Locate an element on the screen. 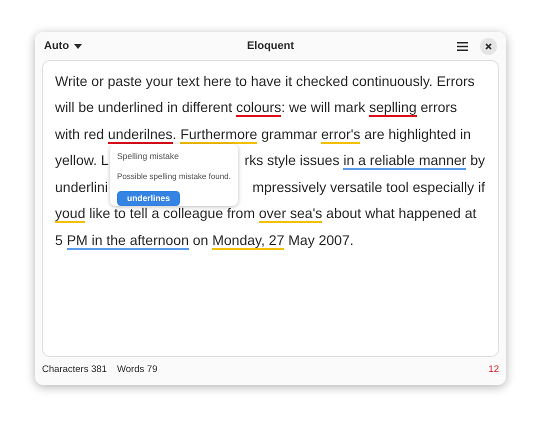 The image size is (542, 425). menu-icon is located at coordinates (462, 46).